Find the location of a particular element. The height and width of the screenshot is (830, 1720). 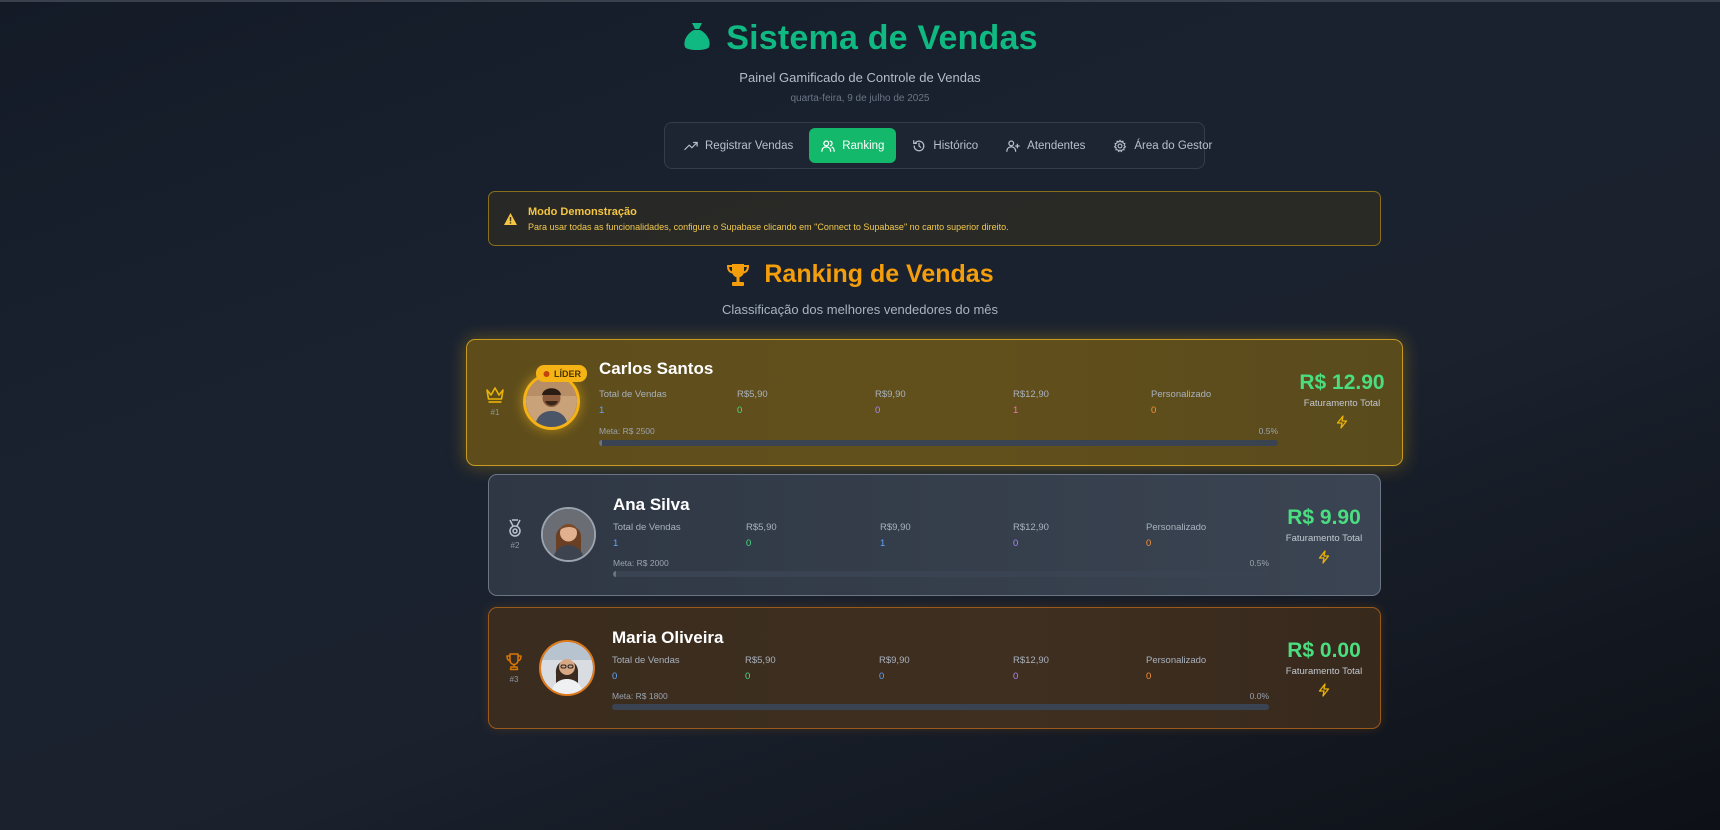

page-subtitle: Painel Gamificado de Controle de Vendas is located at coordinates (860, 77).